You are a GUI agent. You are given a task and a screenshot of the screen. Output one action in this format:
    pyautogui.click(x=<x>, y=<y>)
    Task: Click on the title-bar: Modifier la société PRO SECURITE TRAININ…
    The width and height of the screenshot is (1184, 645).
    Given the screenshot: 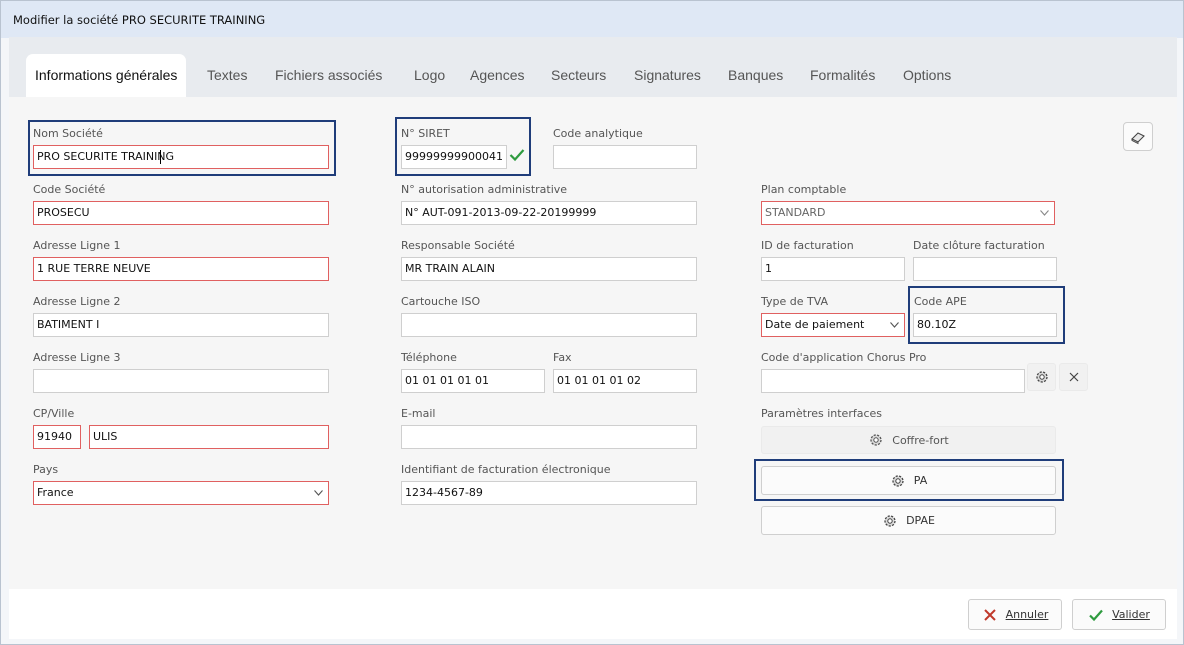 What is the action you would take?
    pyautogui.click(x=592, y=19)
    